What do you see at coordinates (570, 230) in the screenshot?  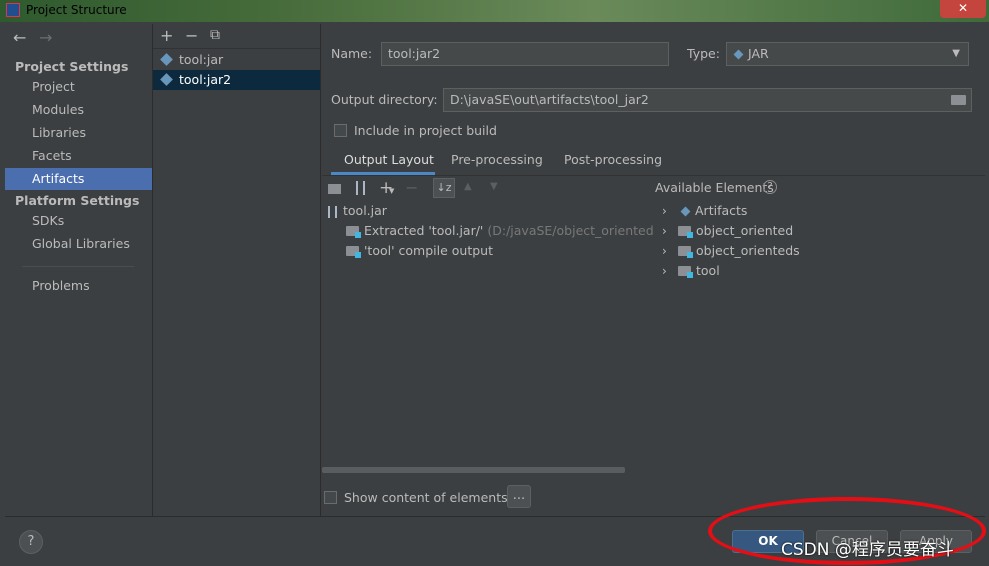 I see `layout-item-hint: (D:/javaSE/object_orienteds/sr` at bounding box center [570, 230].